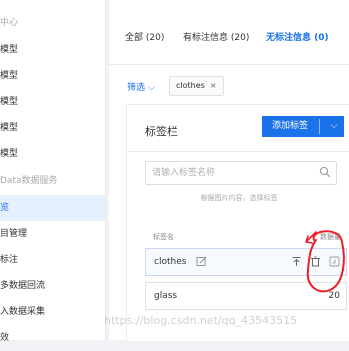 The image size is (349, 351). What do you see at coordinates (144, 36) in the screenshot?
I see `tab-all: 全部 (20)` at bounding box center [144, 36].